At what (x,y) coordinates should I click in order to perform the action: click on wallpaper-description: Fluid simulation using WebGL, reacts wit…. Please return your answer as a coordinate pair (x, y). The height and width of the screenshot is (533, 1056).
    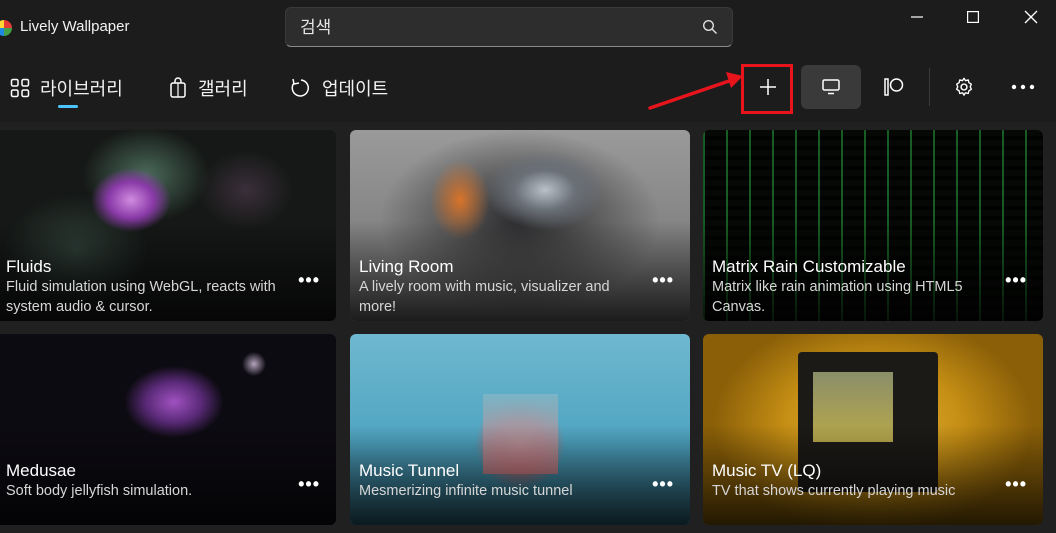
    Looking at the image, I should click on (141, 297).